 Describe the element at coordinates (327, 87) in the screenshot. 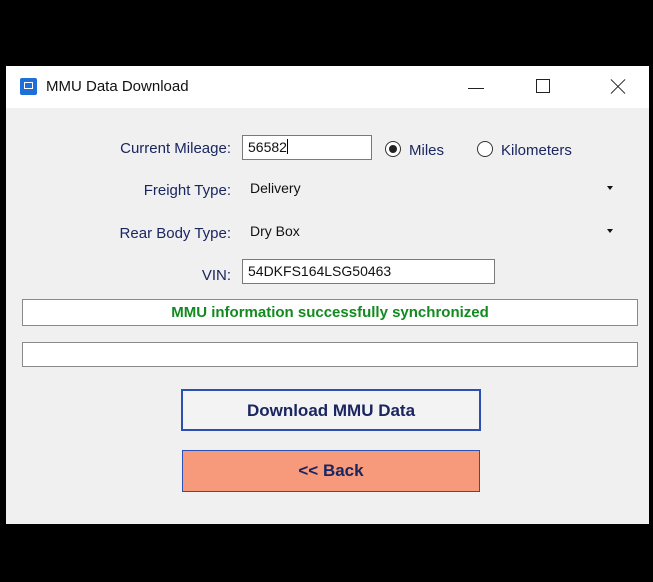

I see `title-bar: MMU Data Download` at that location.